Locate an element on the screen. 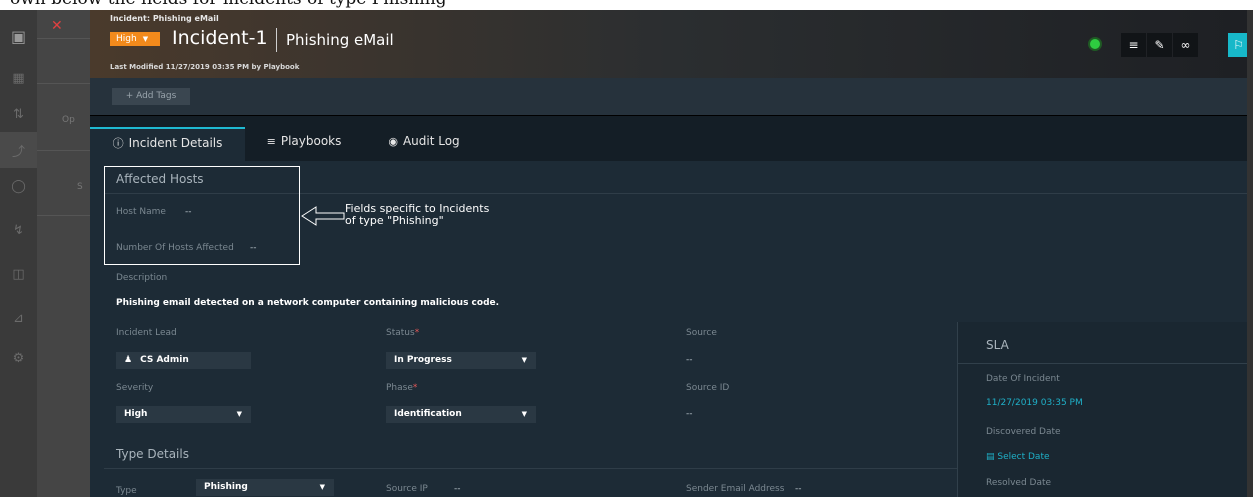  incident-id: Incident-1 is located at coordinates (220, 38).